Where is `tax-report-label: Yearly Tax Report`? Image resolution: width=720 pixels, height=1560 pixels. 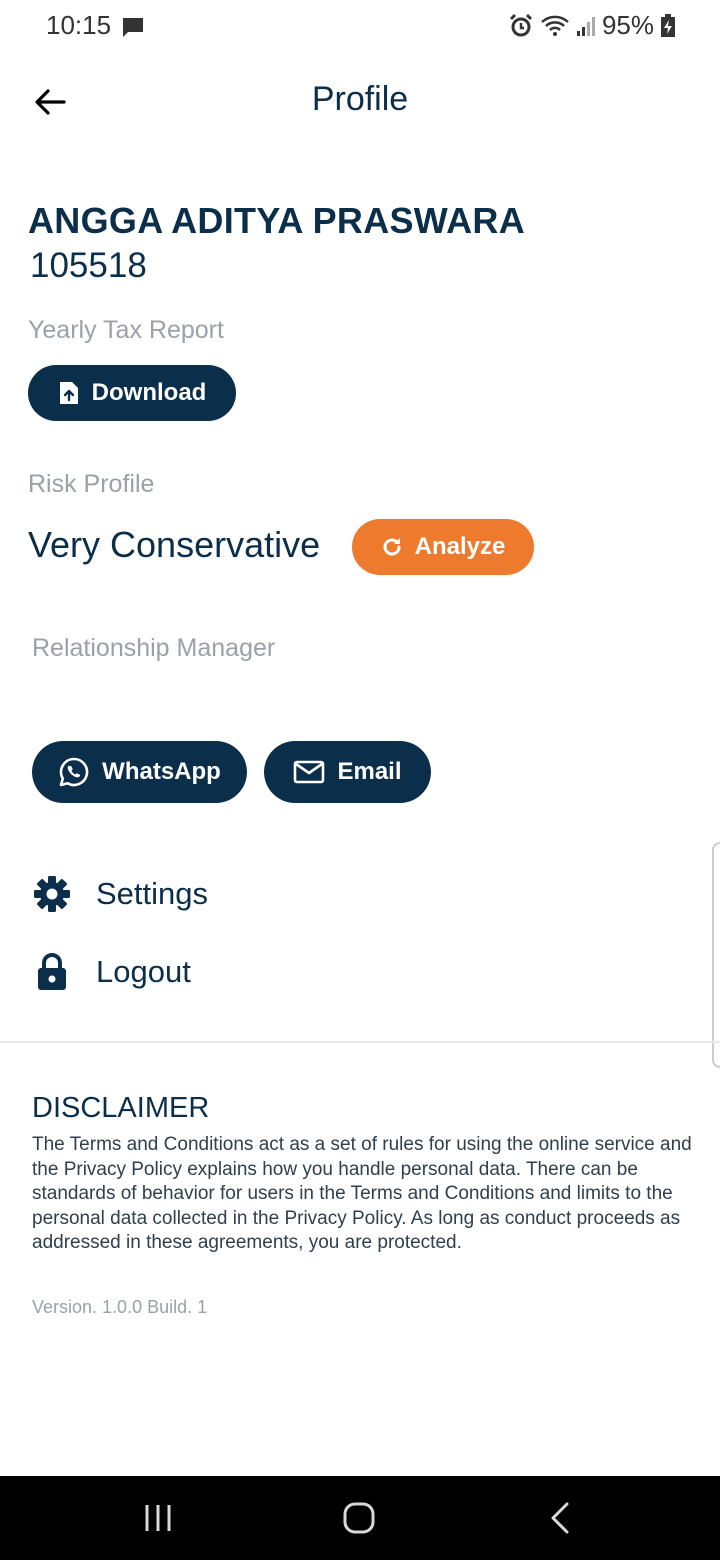 tax-report-label: Yearly Tax Report is located at coordinates (126, 330).